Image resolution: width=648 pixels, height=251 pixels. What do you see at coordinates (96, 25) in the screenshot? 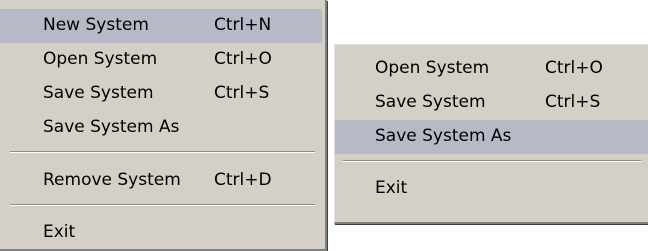
I see `menu-item-label: New System` at bounding box center [96, 25].